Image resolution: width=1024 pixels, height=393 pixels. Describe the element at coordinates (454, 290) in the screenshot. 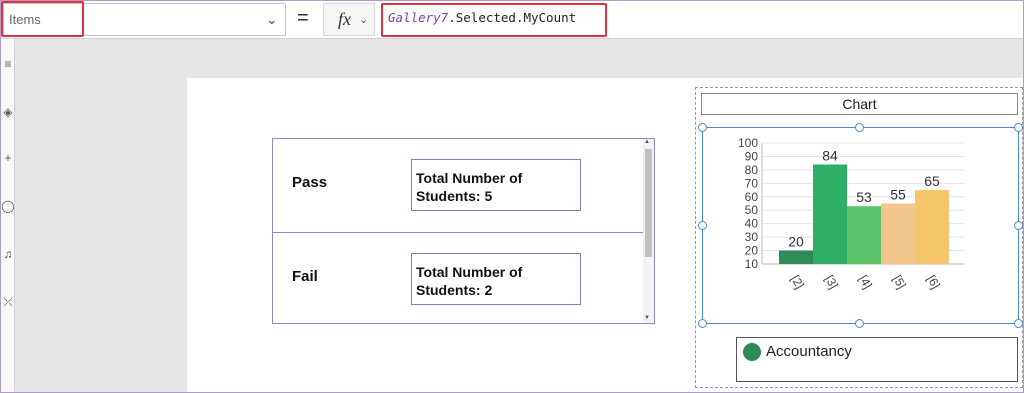

I see `student-count-line: Students: 2` at that location.